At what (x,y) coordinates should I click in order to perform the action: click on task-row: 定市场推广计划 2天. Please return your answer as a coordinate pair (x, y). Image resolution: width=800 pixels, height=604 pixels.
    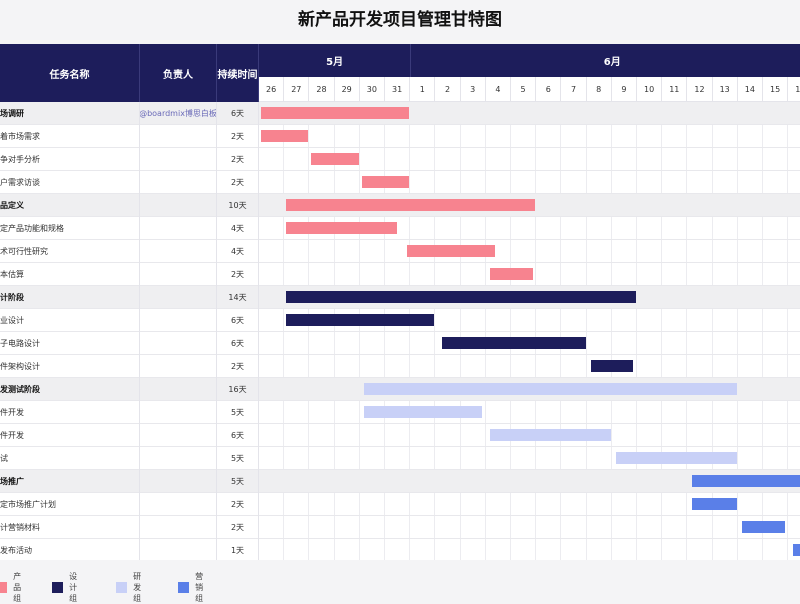
    Looking at the image, I should click on (400, 504).